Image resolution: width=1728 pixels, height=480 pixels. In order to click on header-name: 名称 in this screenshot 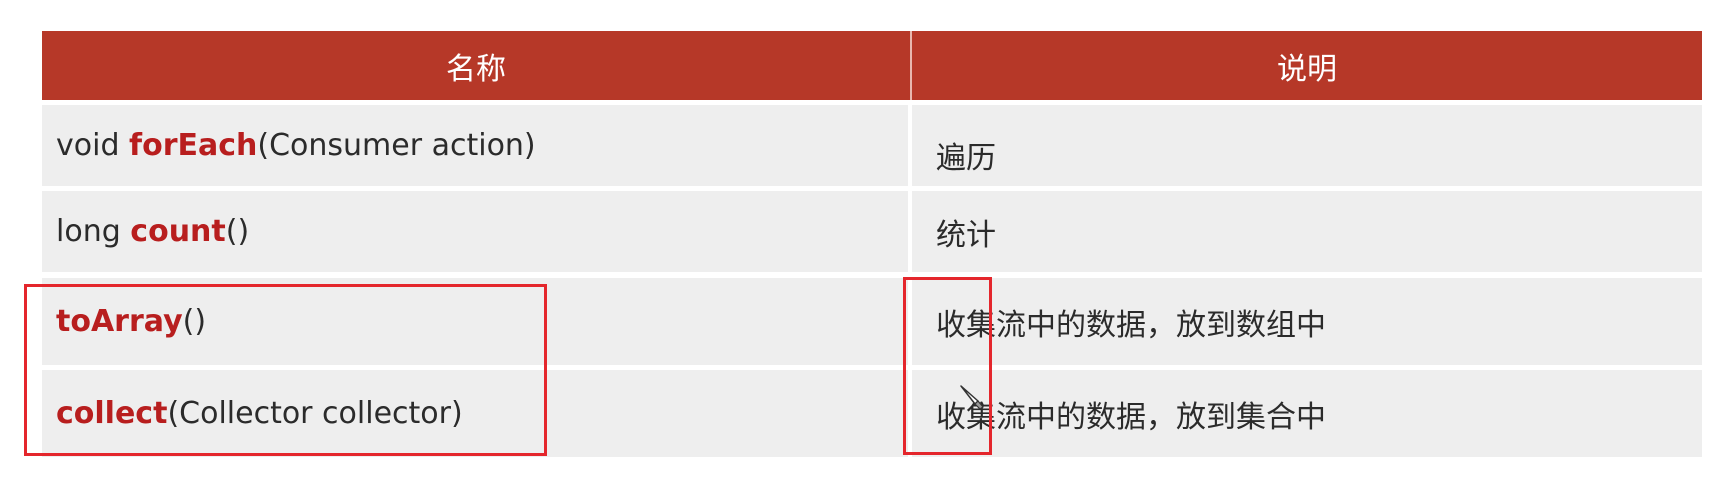, I will do `click(477, 65)`.